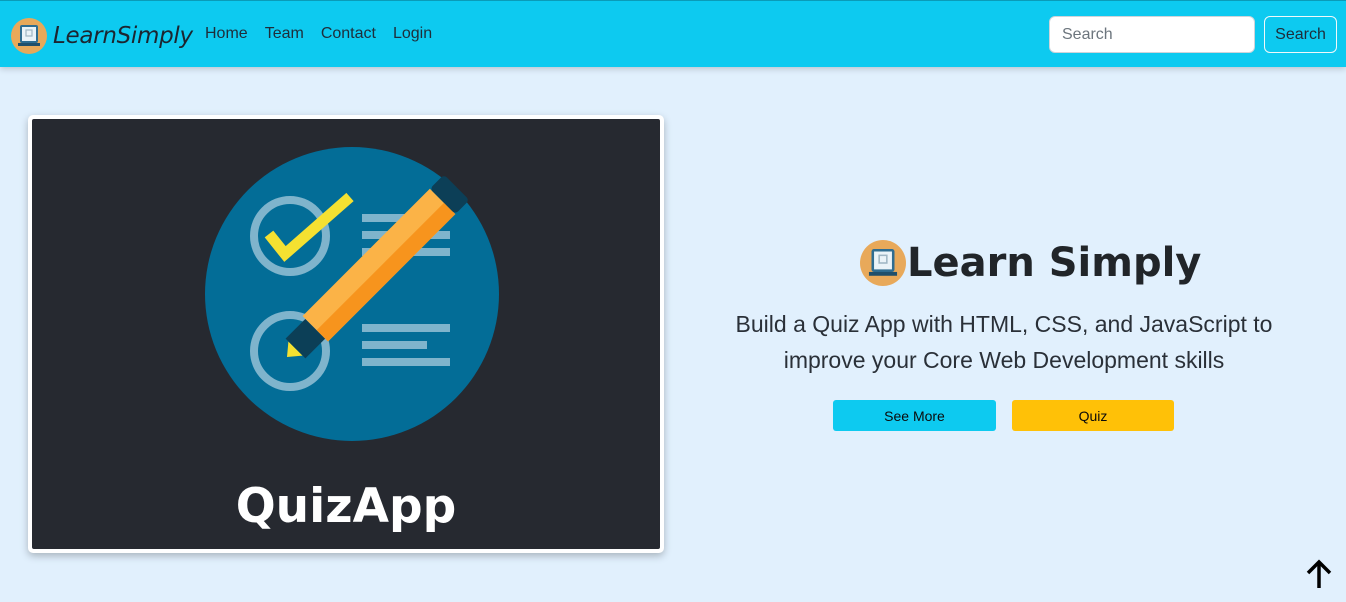 The image size is (1346, 602). I want to click on search-button: Search, so click(1300, 34).